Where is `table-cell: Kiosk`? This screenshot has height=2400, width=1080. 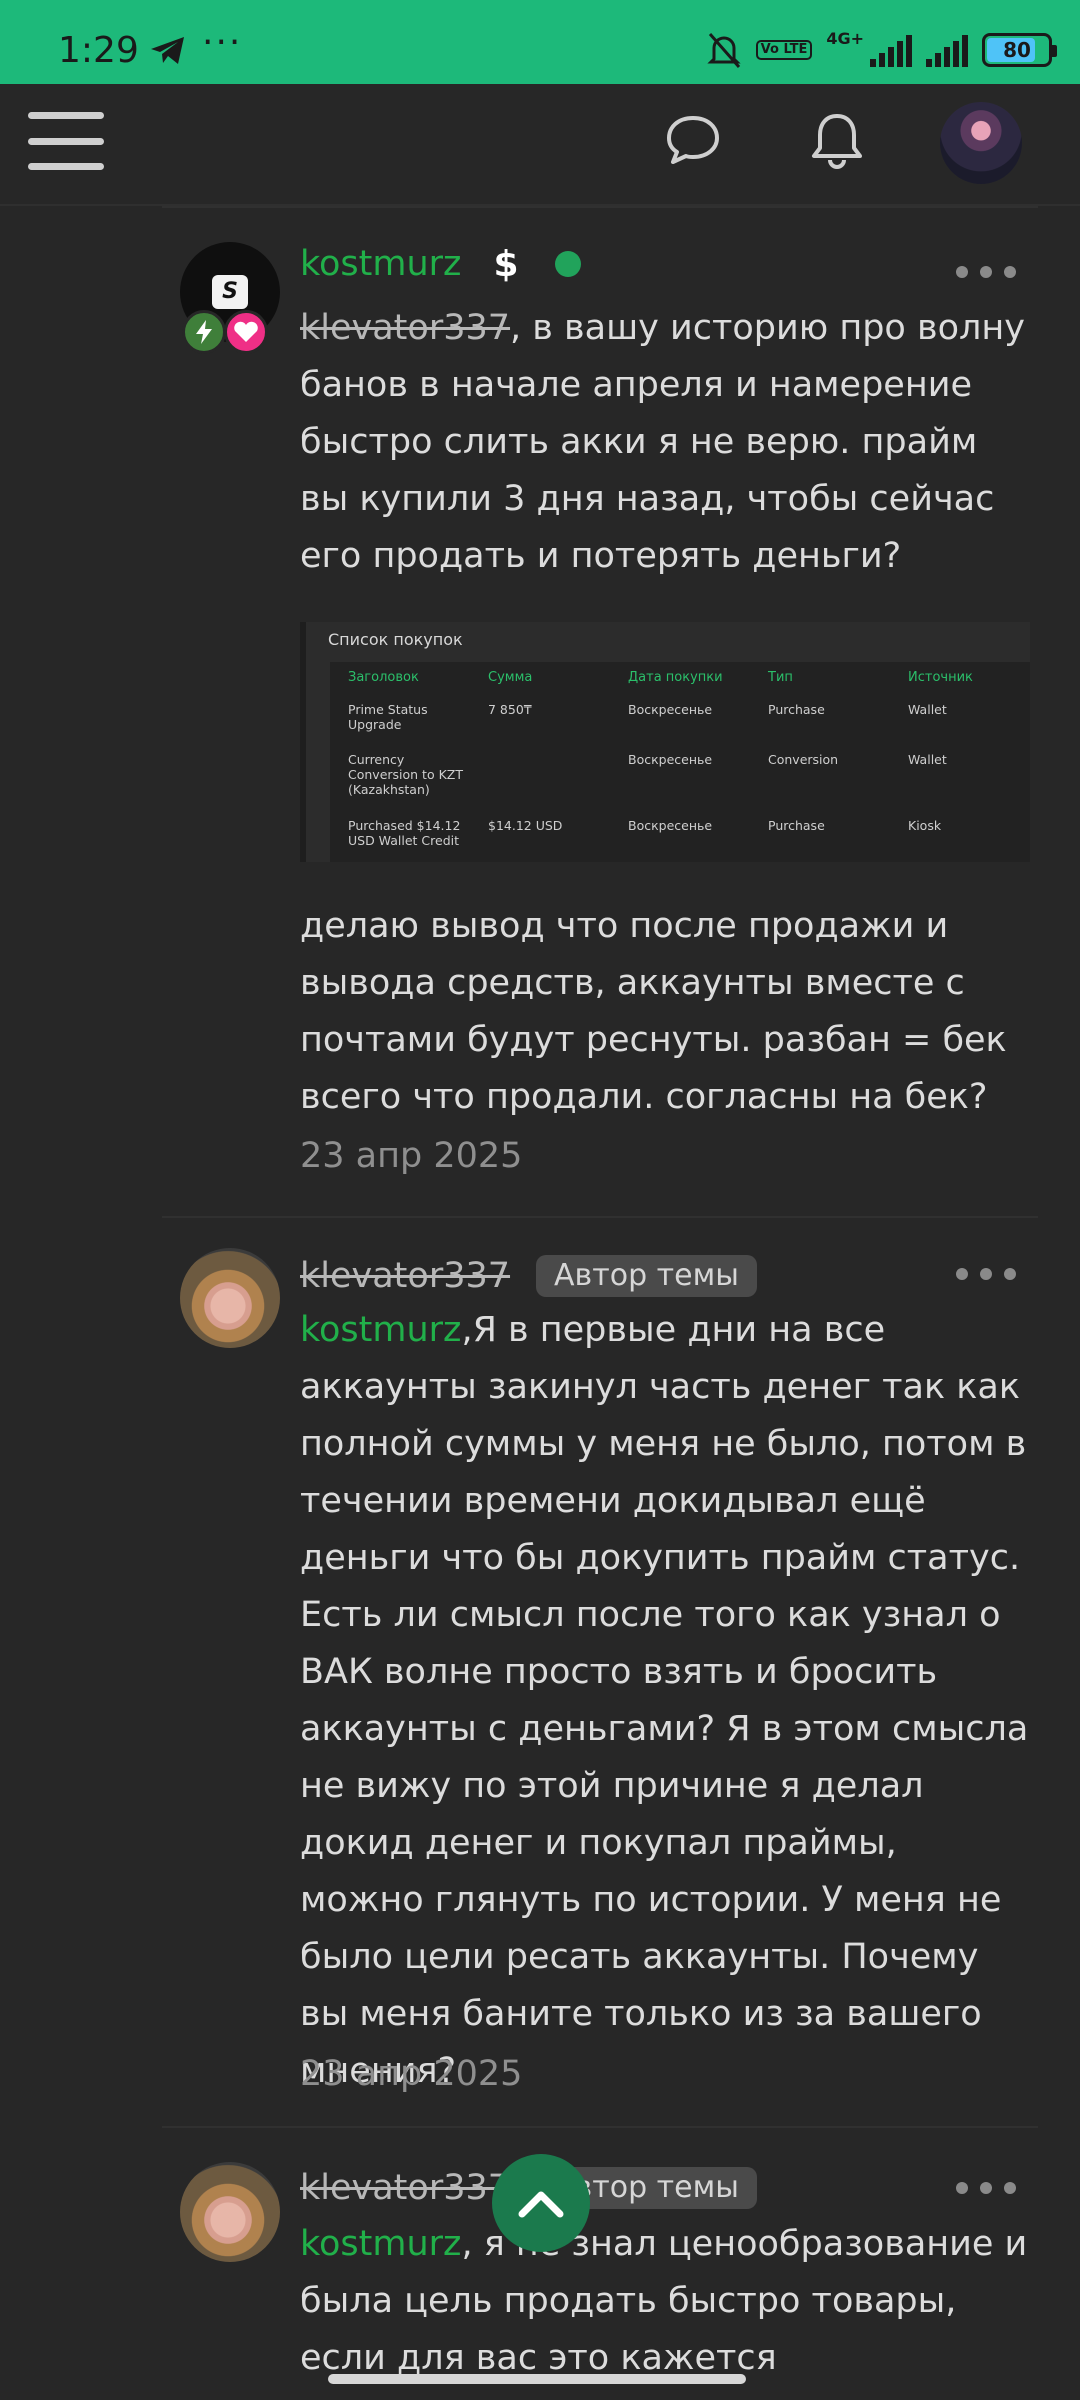 table-cell: Kiosk is located at coordinates (925, 825).